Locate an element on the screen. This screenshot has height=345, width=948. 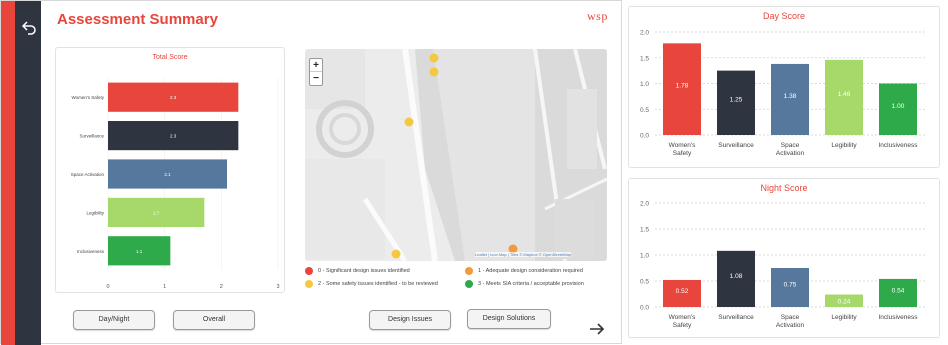
legend-label: 0 - Significant design issues identified is located at coordinates (364, 271).